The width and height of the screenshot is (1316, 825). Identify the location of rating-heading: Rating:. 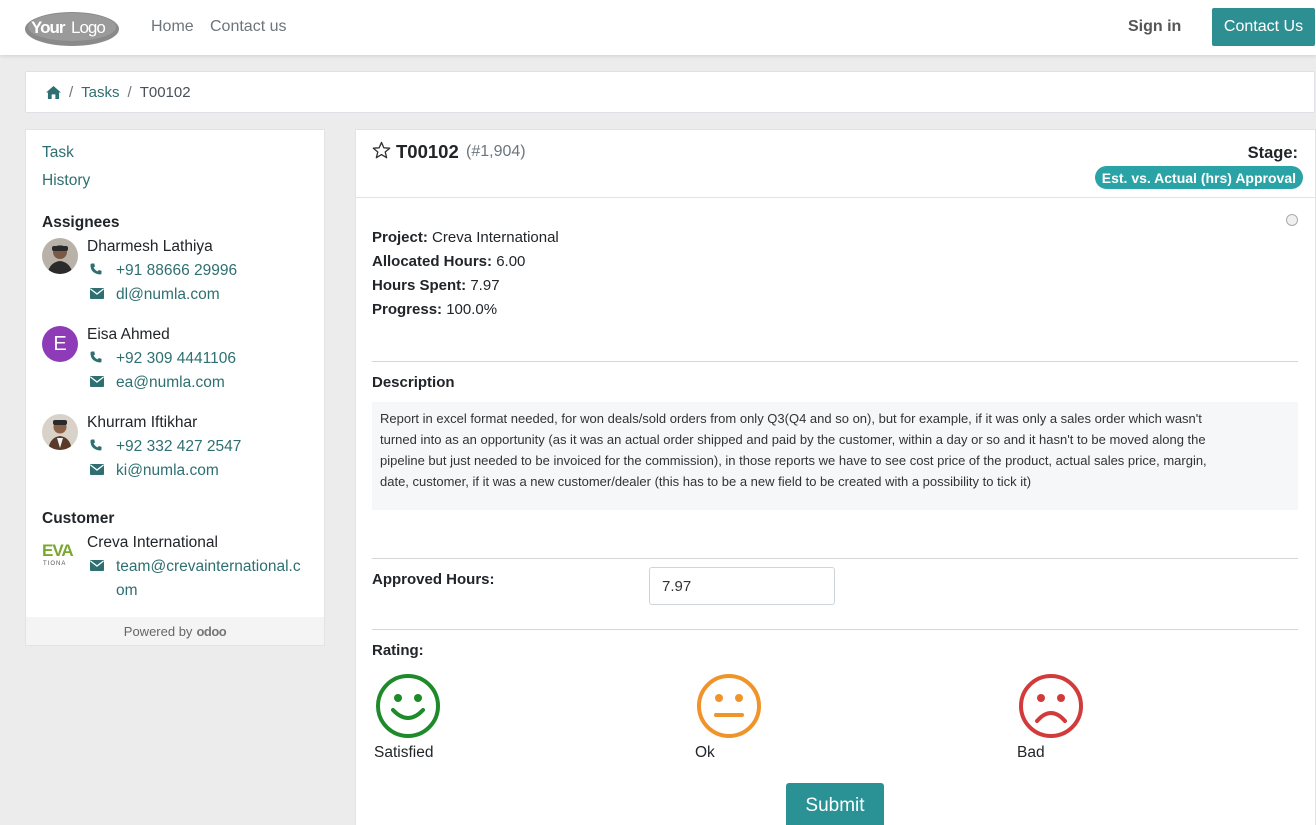
(398, 650).